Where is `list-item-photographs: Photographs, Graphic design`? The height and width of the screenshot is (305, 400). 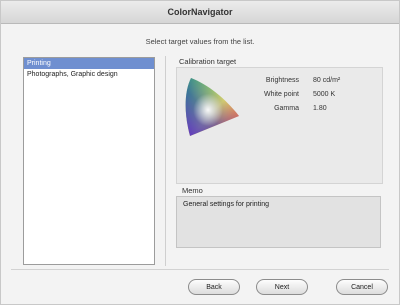 list-item-photographs: Photographs, Graphic design is located at coordinates (89, 74).